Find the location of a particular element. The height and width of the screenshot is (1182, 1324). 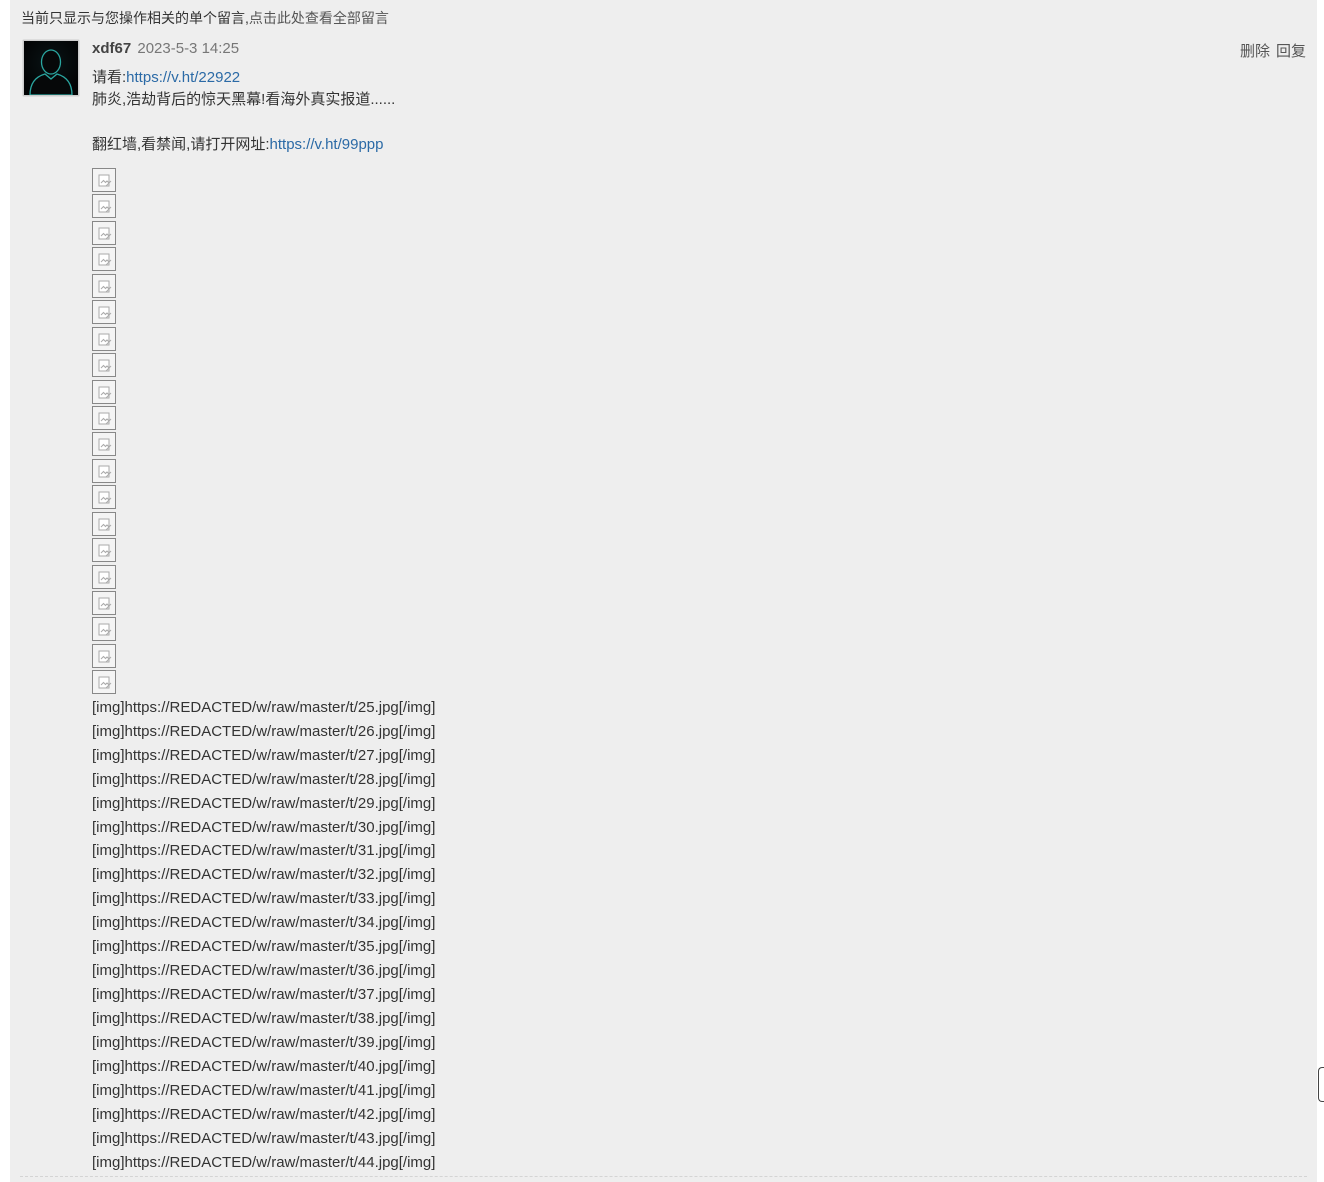

line3-prefix: 翻红墙,看禁闻,请打开网址: is located at coordinates (181, 144).